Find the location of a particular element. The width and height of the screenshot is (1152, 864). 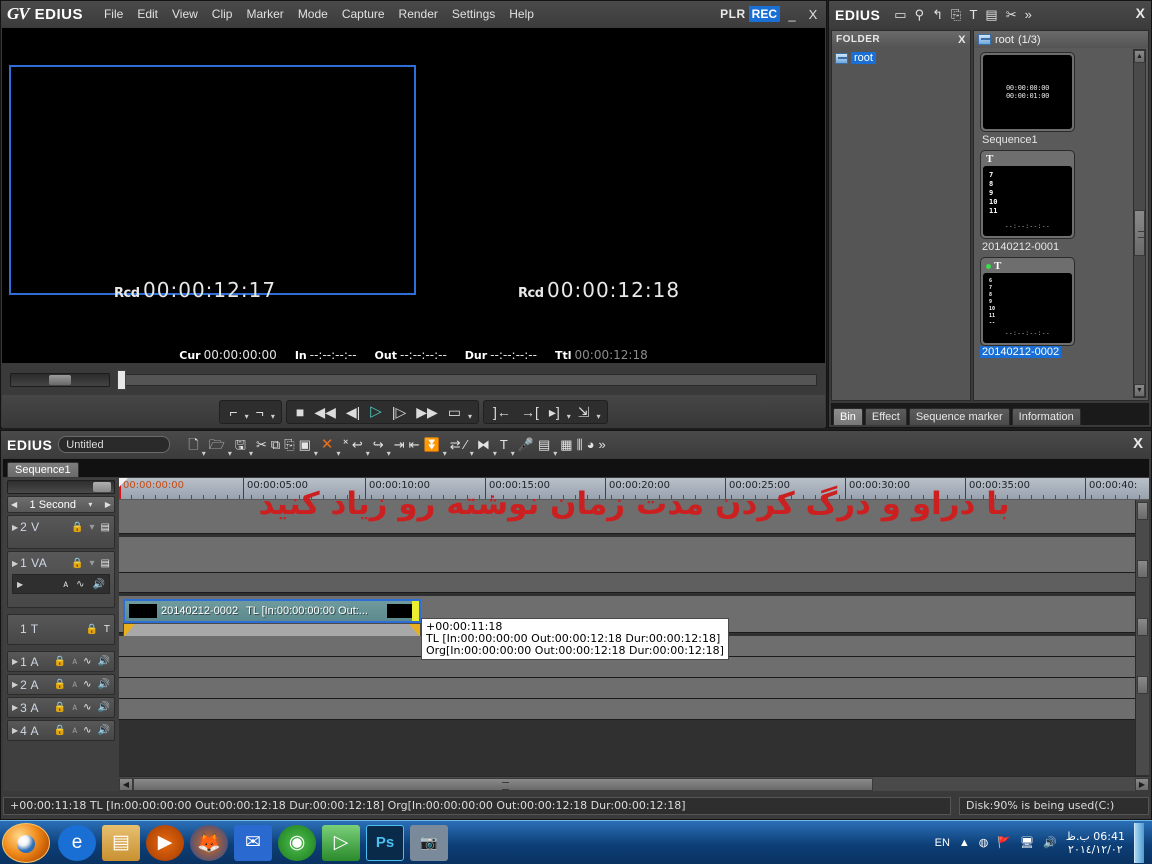

menu-render: Render is located at coordinates (418, 14).